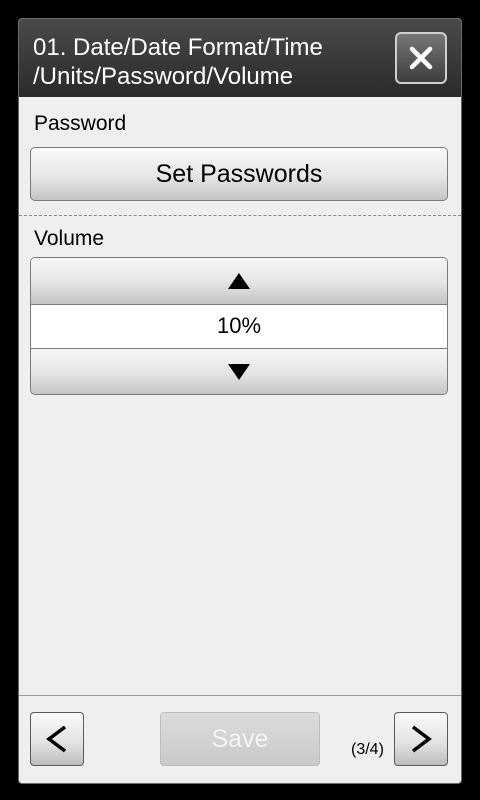 The width and height of the screenshot is (480, 800). Describe the element at coordinates (240, 215) in the screenshot. I see `section-divider` at that location.